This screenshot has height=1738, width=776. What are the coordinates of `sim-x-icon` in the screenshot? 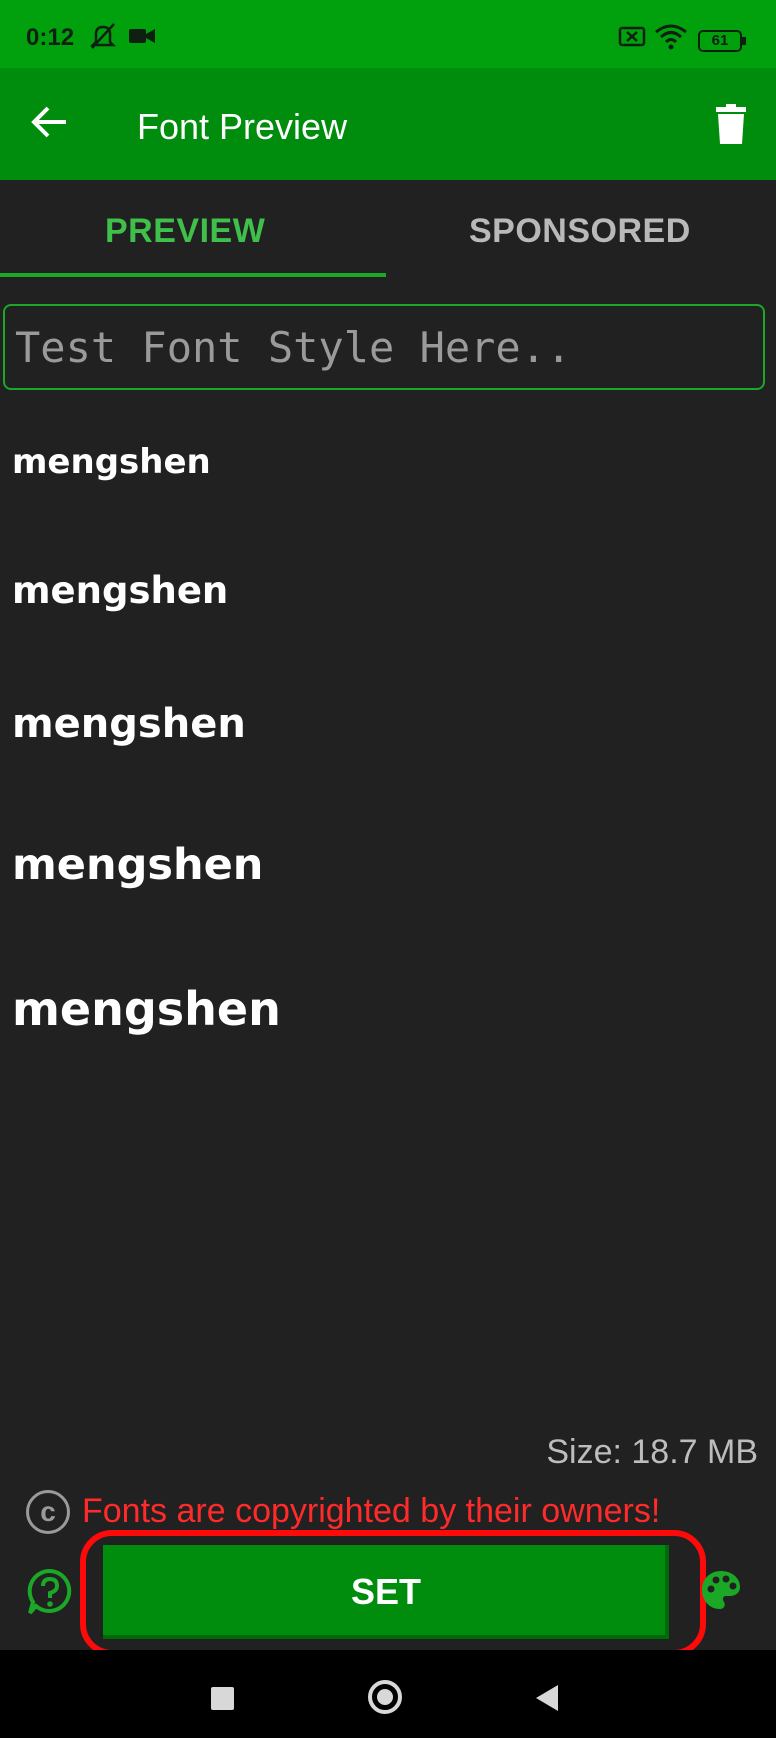 It's located at (632, 36).